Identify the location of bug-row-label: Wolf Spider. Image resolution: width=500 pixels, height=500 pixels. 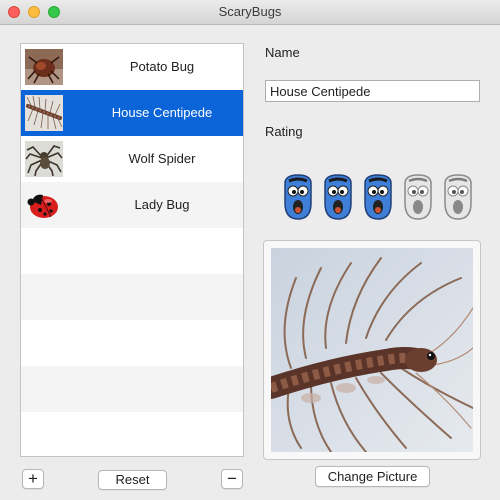
(162, 158).